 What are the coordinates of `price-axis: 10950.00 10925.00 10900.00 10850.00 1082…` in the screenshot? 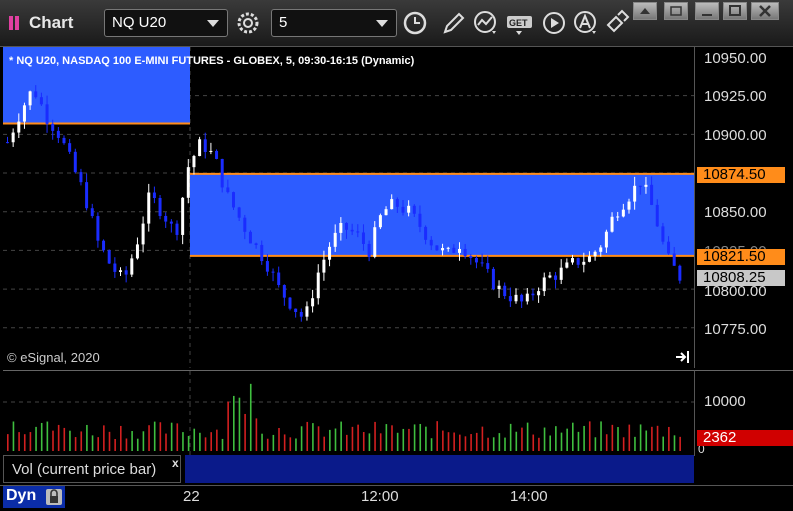 It's located at (743, 207).